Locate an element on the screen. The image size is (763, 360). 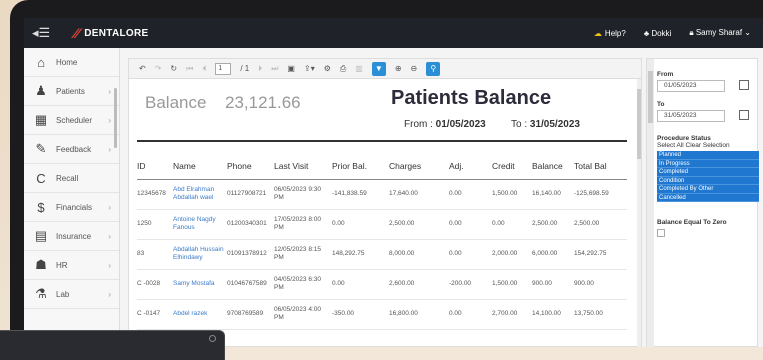
chevron-down-icon: ⌄ is located at coordinates (747, 32).